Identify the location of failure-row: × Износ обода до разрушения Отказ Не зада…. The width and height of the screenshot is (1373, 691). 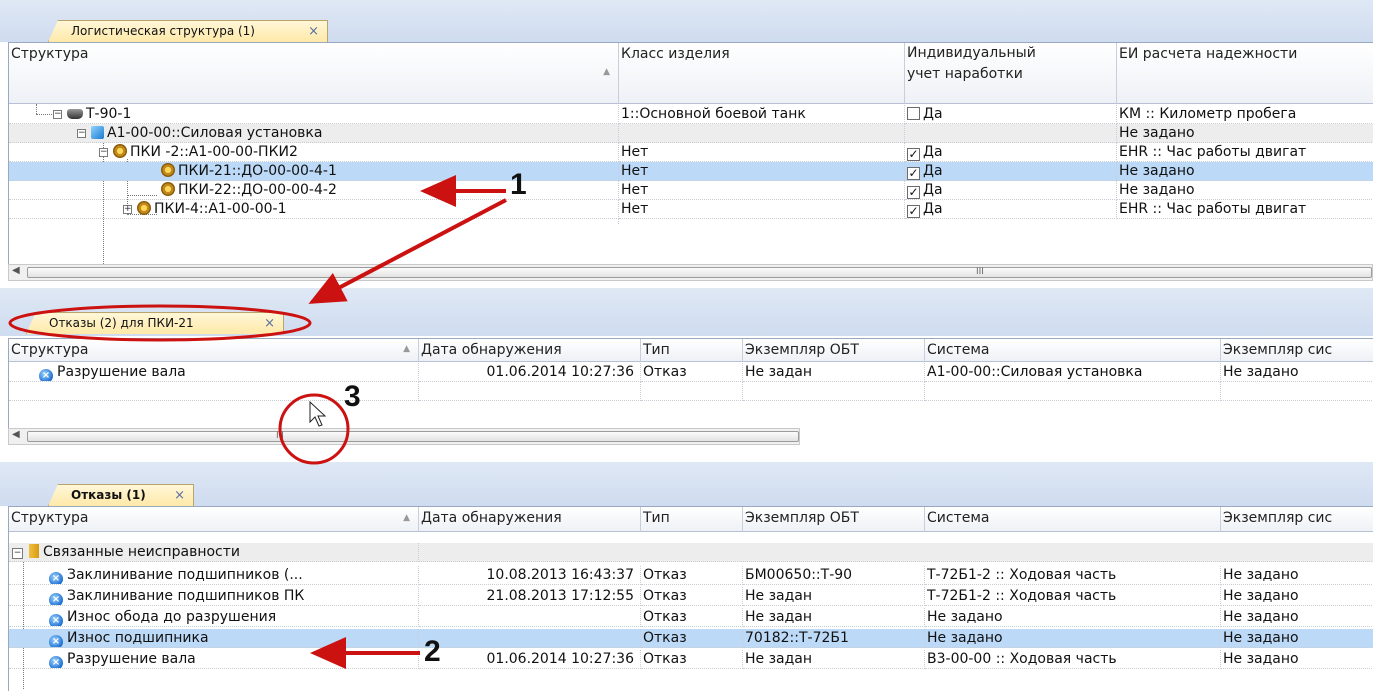
(691, 617).